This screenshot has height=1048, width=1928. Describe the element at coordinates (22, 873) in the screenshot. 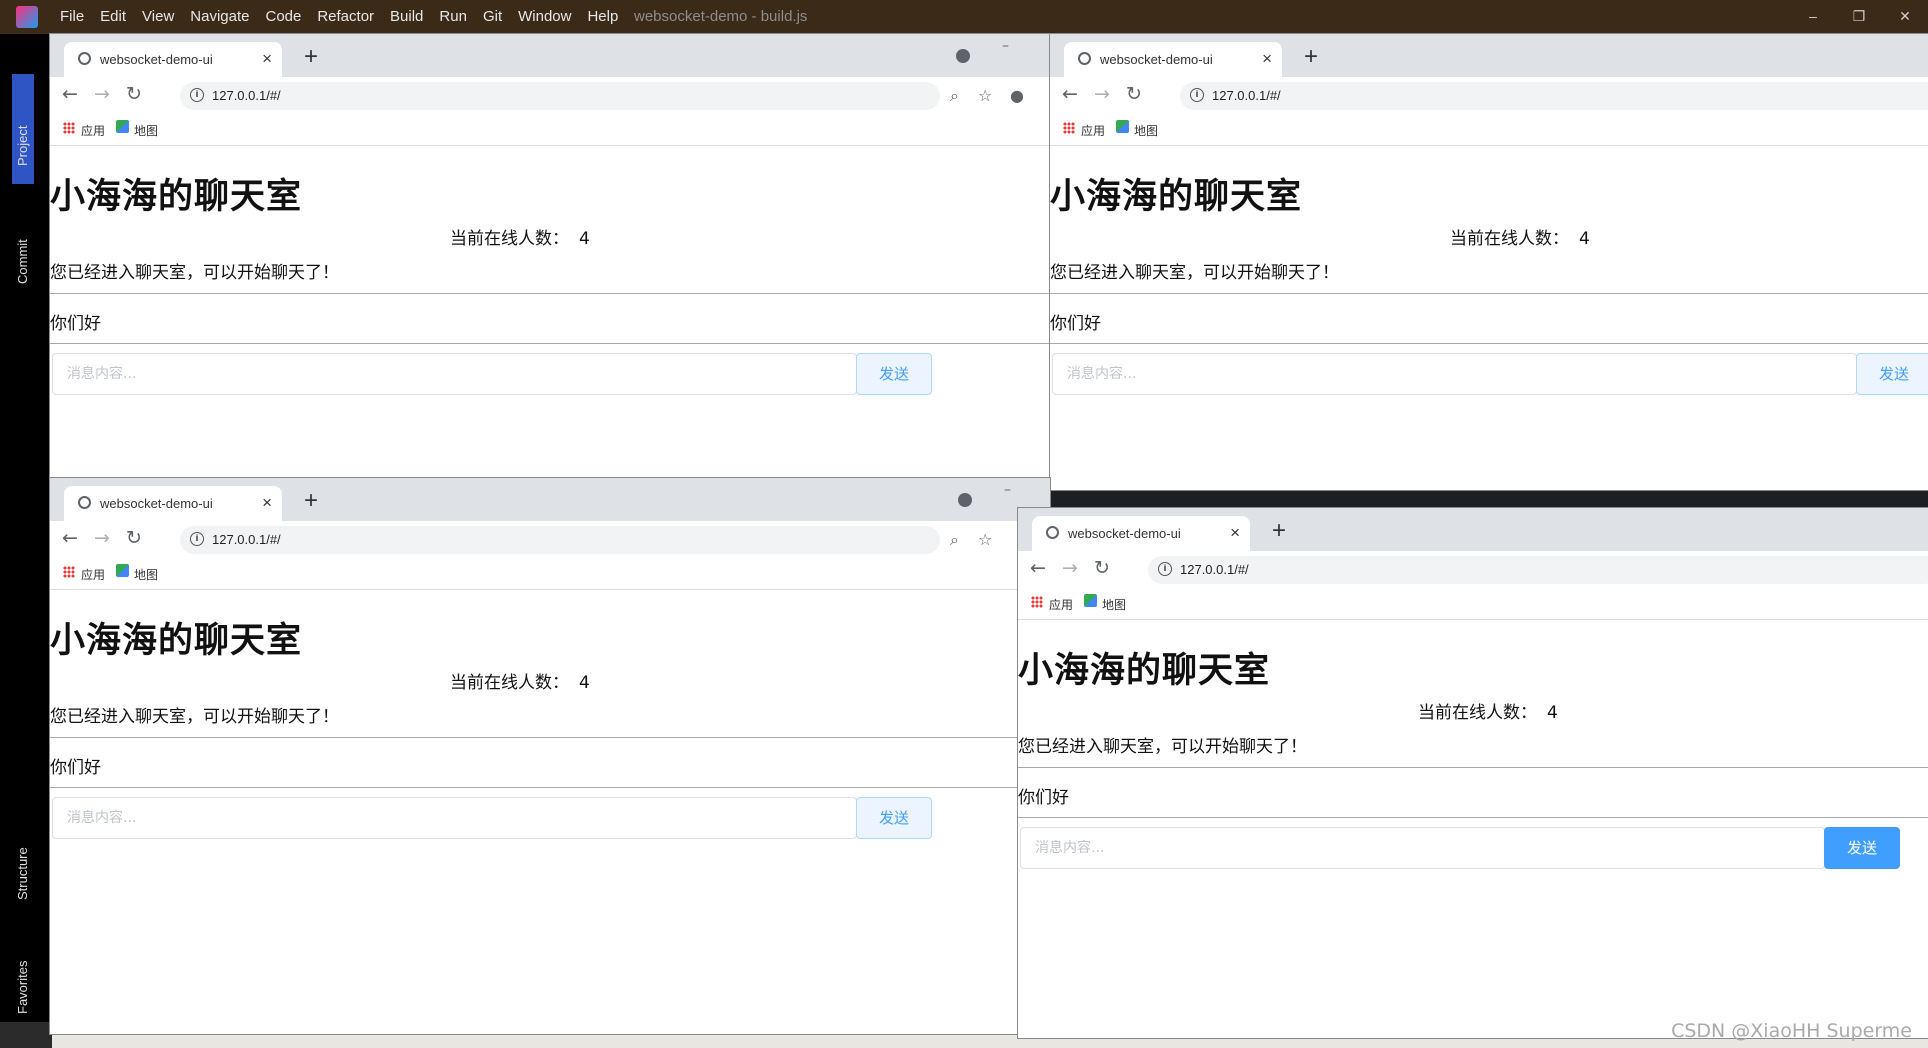

I see `structure-tab-label: Structure` at that location.